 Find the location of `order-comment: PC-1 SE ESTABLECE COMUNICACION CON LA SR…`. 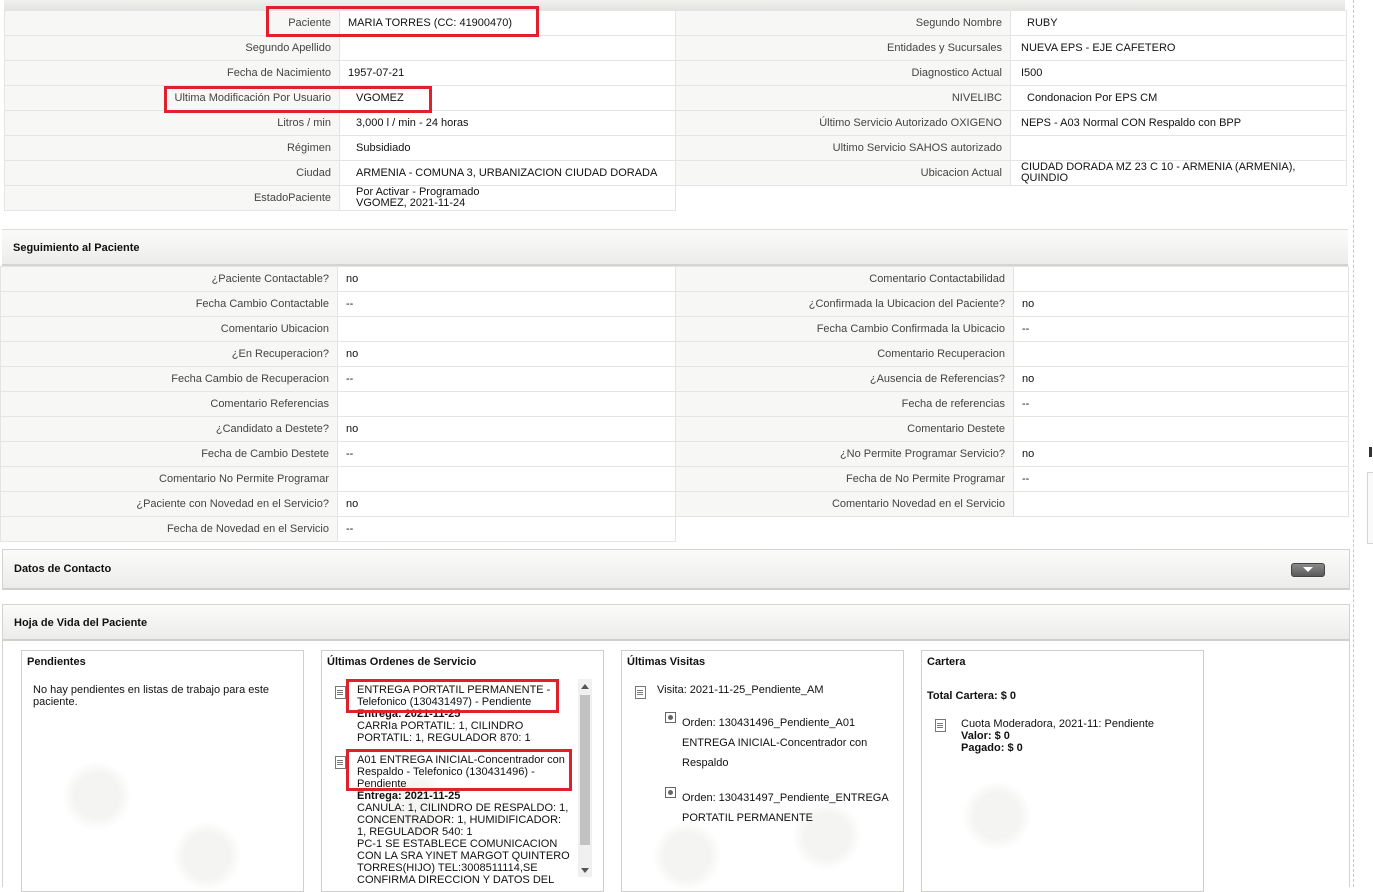

order-comment: PC-1 SE ESTABLECE COMUNICACION CON LA SR… is located at coordinates (463, 862).